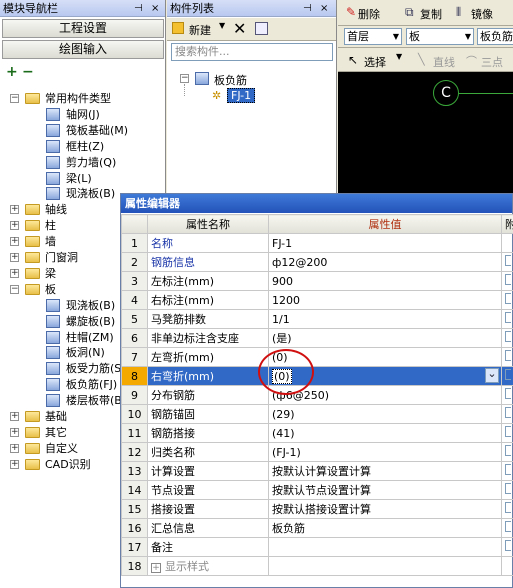  Describe the element at coordinates (241, 95) in the screenshot. I see `component-item: FJ-1` at that location.